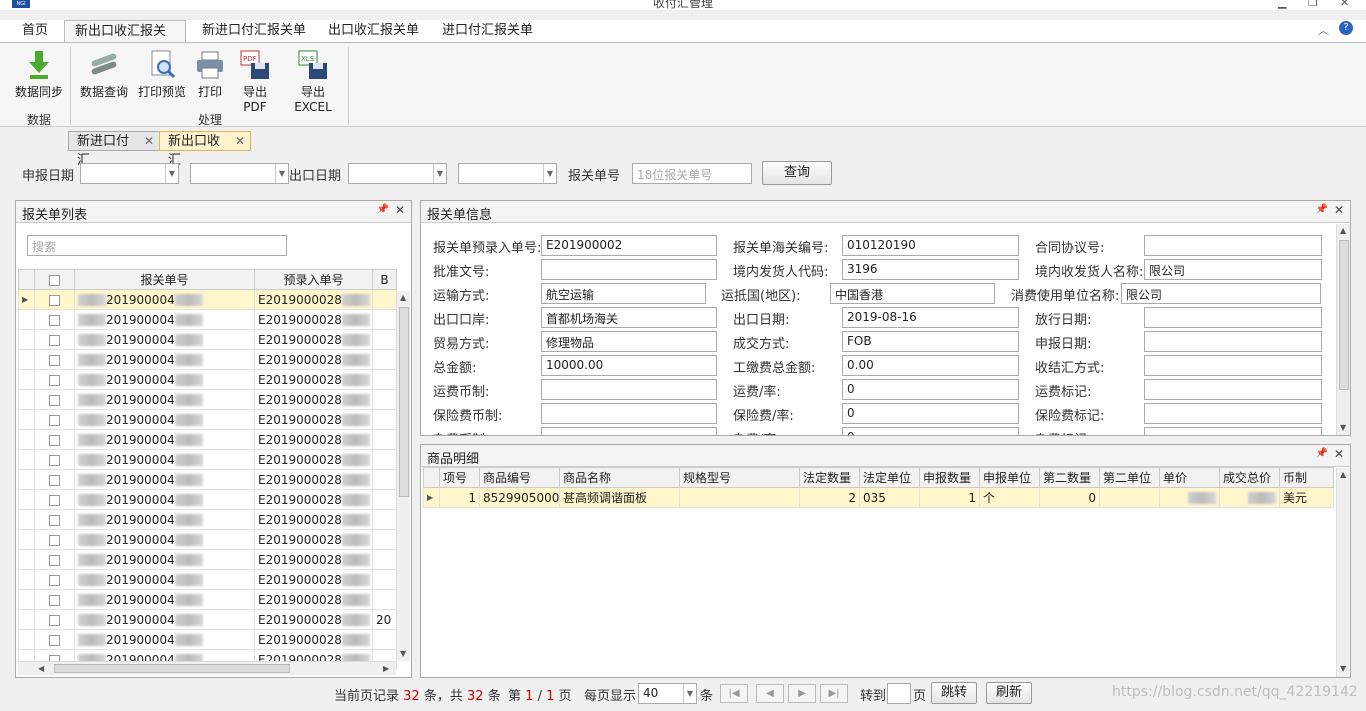 The width and height of the screenshot is (1366, 711). Describe the element at coordinates (39, 75) in the screenshot. I see `data-sync-button: 数据同步` at that location.